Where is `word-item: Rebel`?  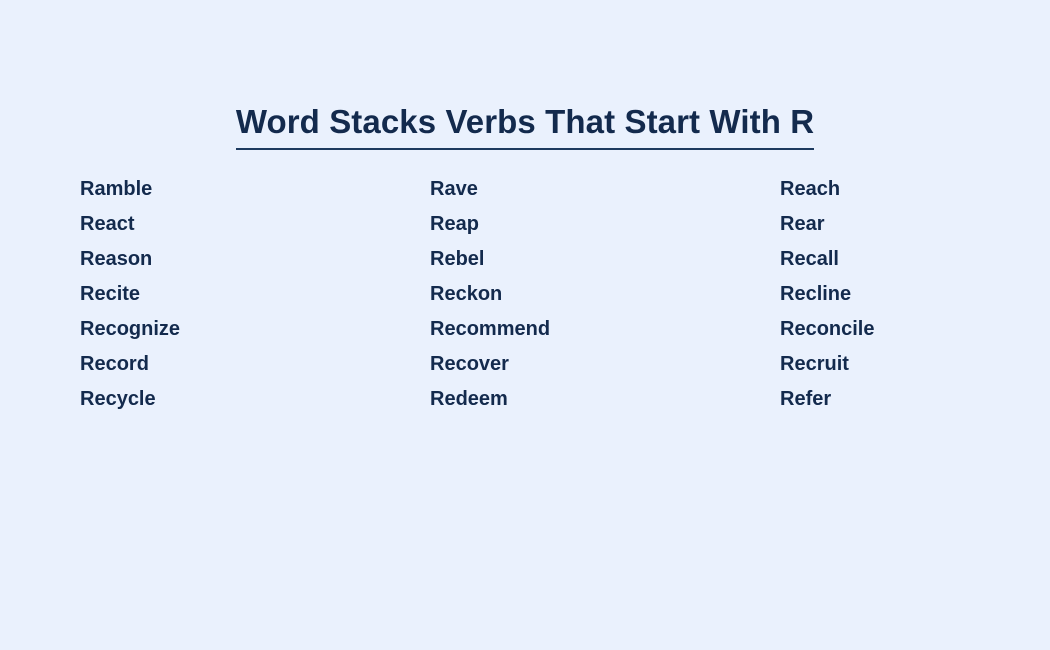 word-item: Rebel is located at coordinates (457, 259).